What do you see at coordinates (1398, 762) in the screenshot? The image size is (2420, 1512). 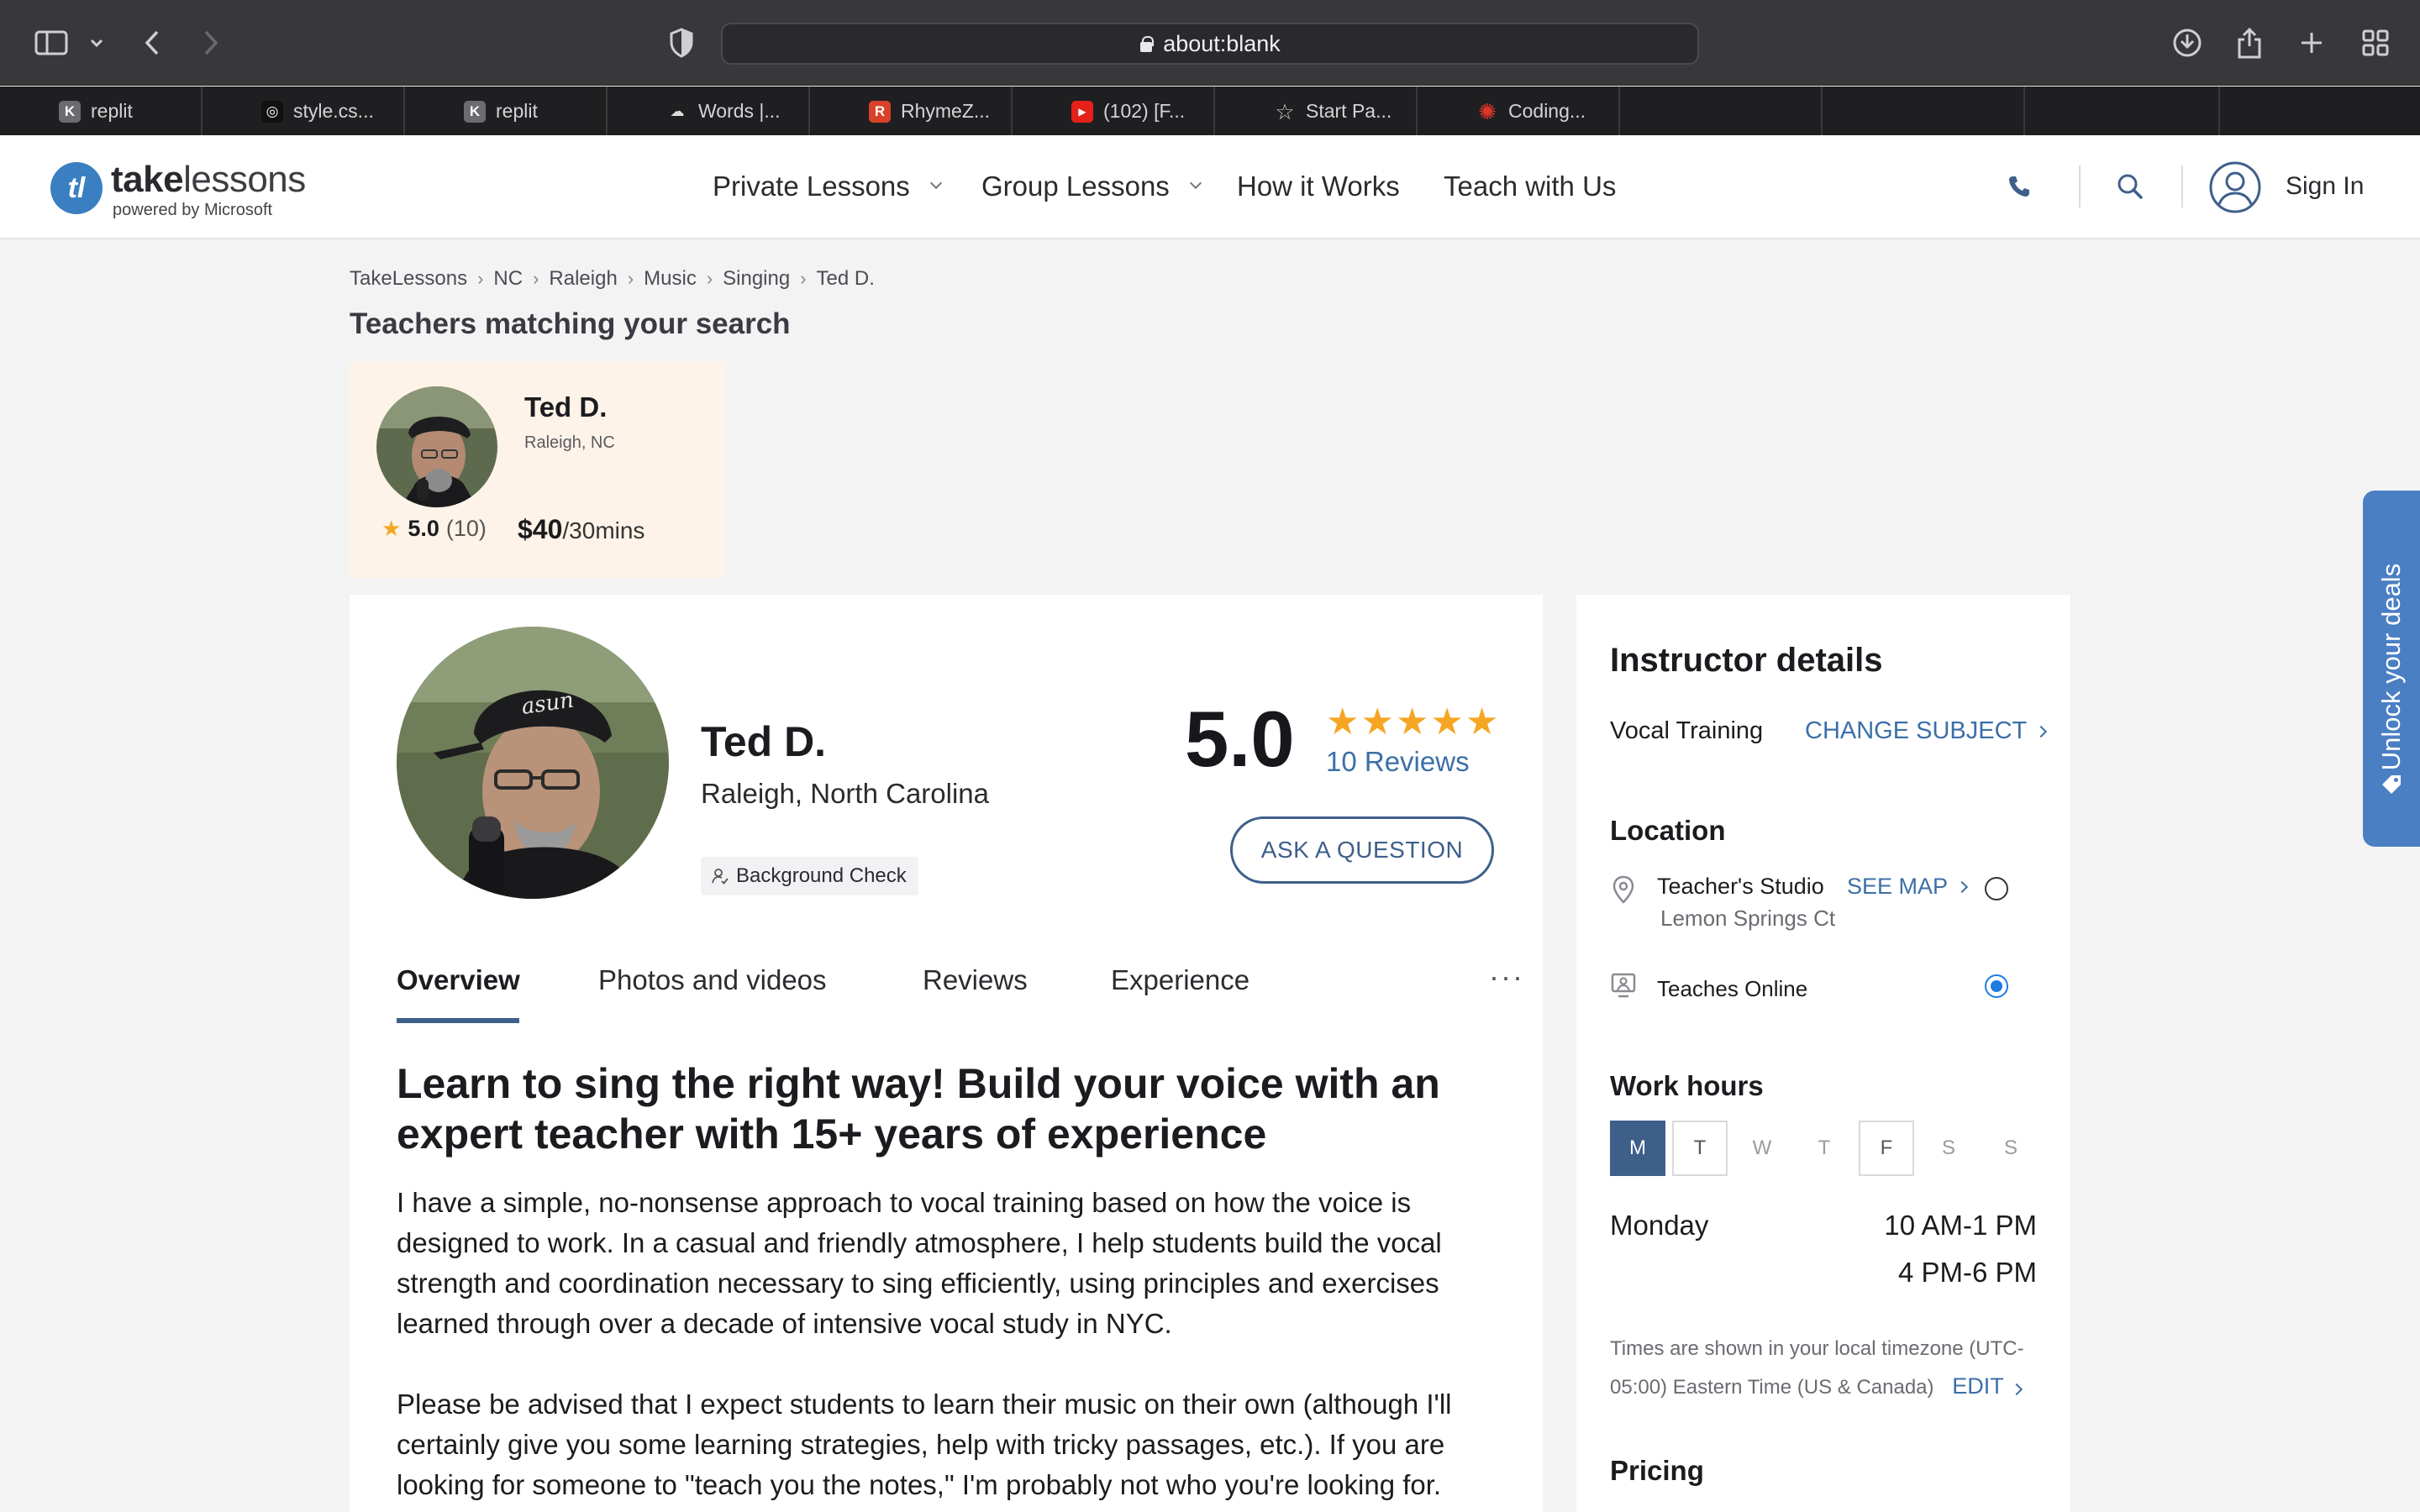 I see `reviews-link: 10 Reviews` at bounding box center [1398, 762].